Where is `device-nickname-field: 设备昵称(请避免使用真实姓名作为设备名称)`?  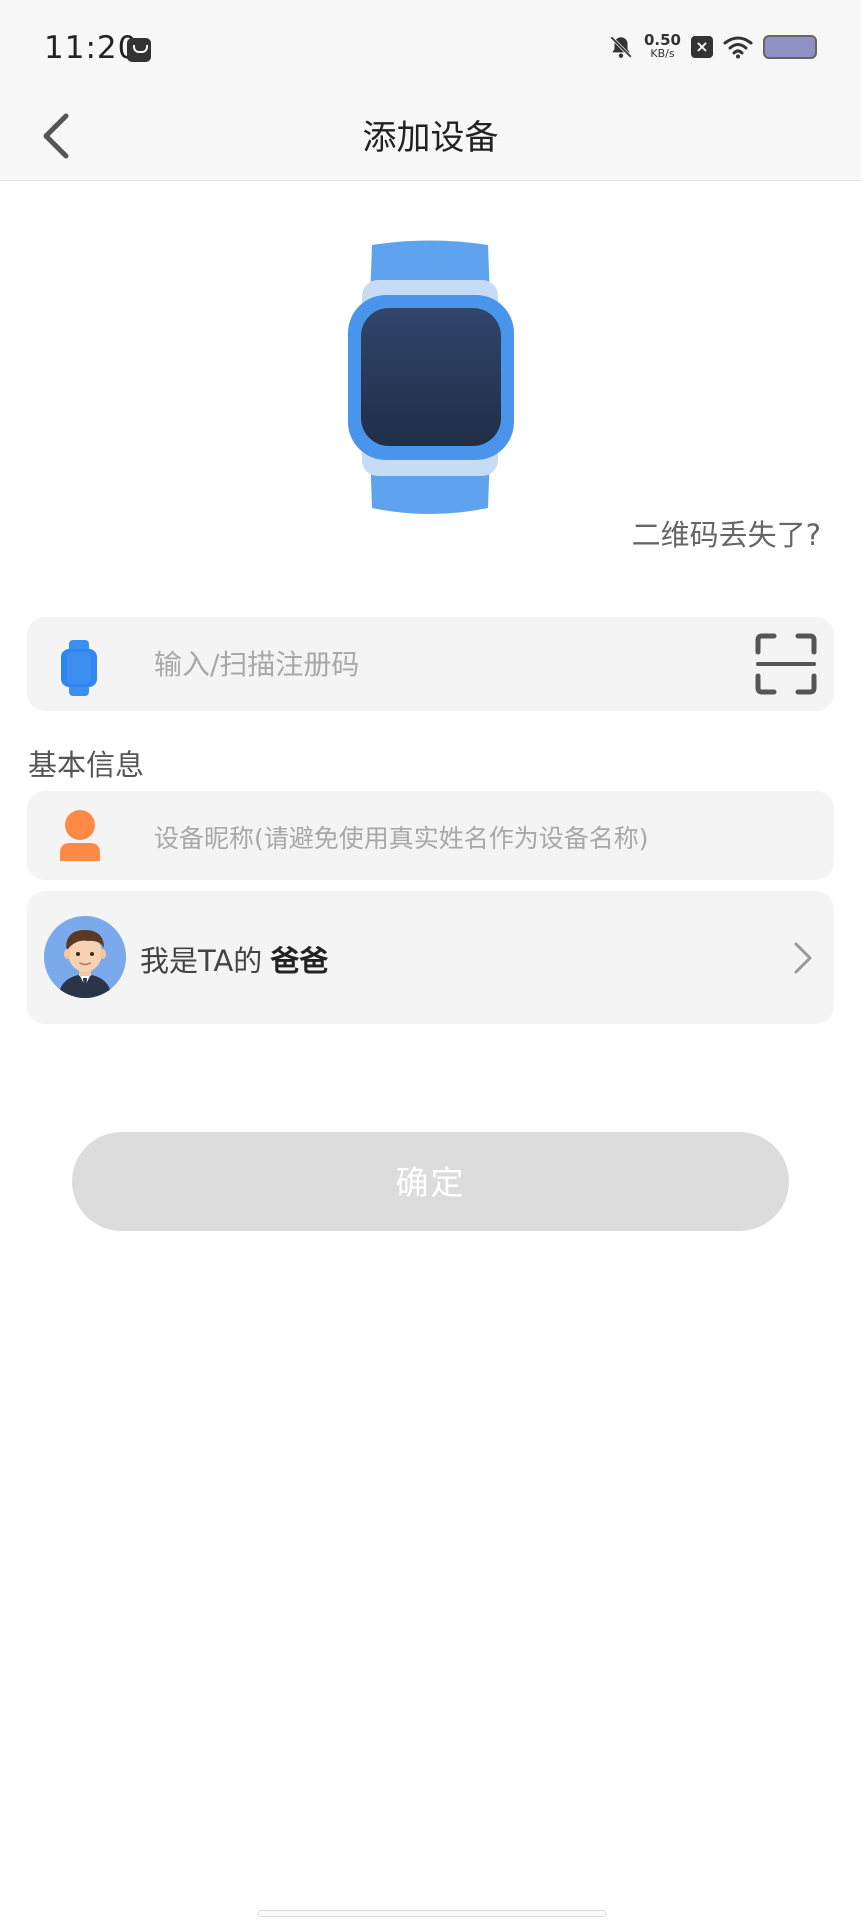
device-nickname-field: 设备昵称(请避免使用真实姓名作为设备名称) is located at coordinates (430, 835).